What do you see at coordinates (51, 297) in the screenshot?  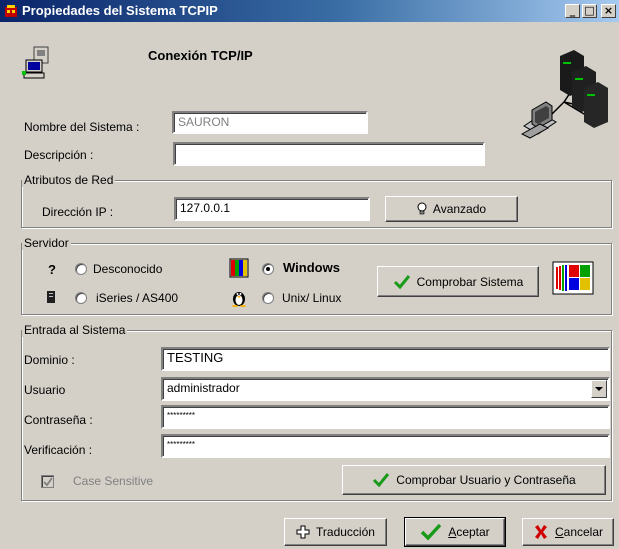 I see `as400-icon` at bounding box center [51, 297].